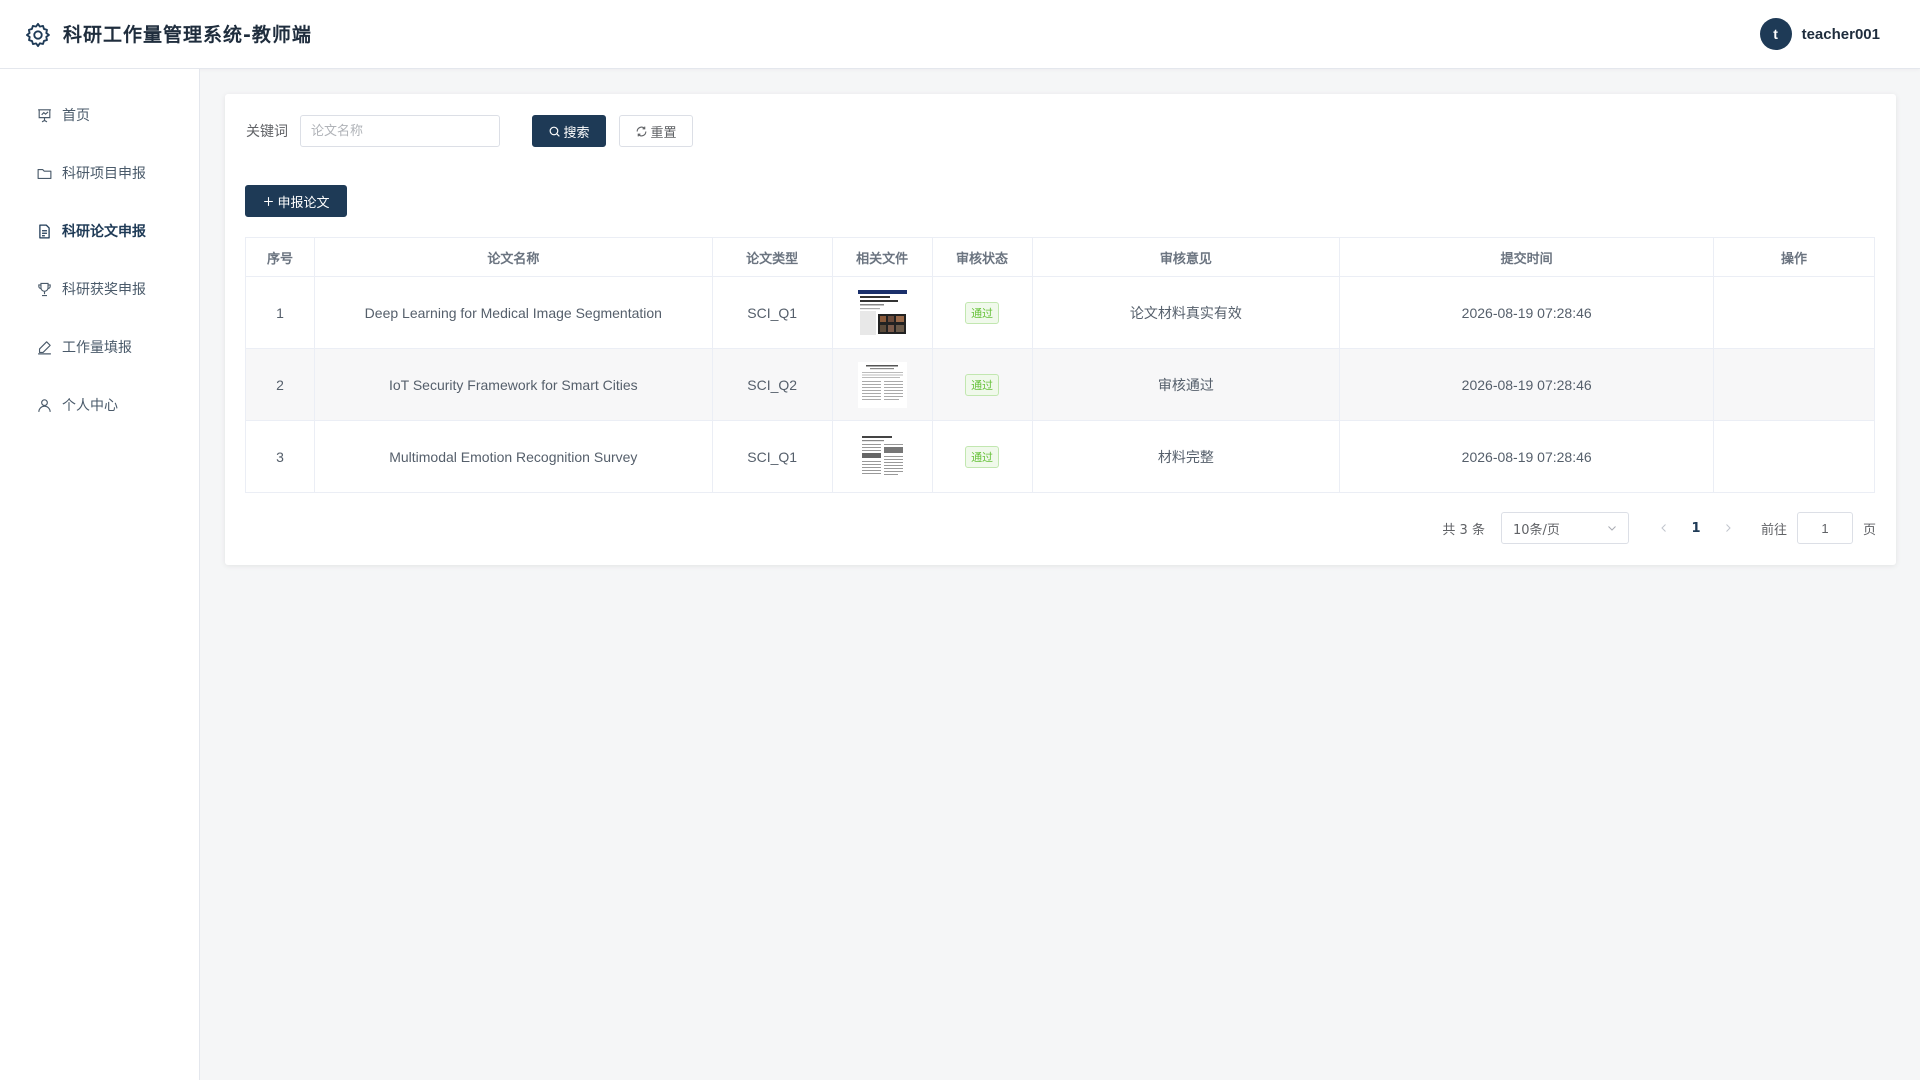  What do you see at coordinates (1773, 530) in the screenshot?
I see `goto-label: 前往` at bounding box center [1773, 530].